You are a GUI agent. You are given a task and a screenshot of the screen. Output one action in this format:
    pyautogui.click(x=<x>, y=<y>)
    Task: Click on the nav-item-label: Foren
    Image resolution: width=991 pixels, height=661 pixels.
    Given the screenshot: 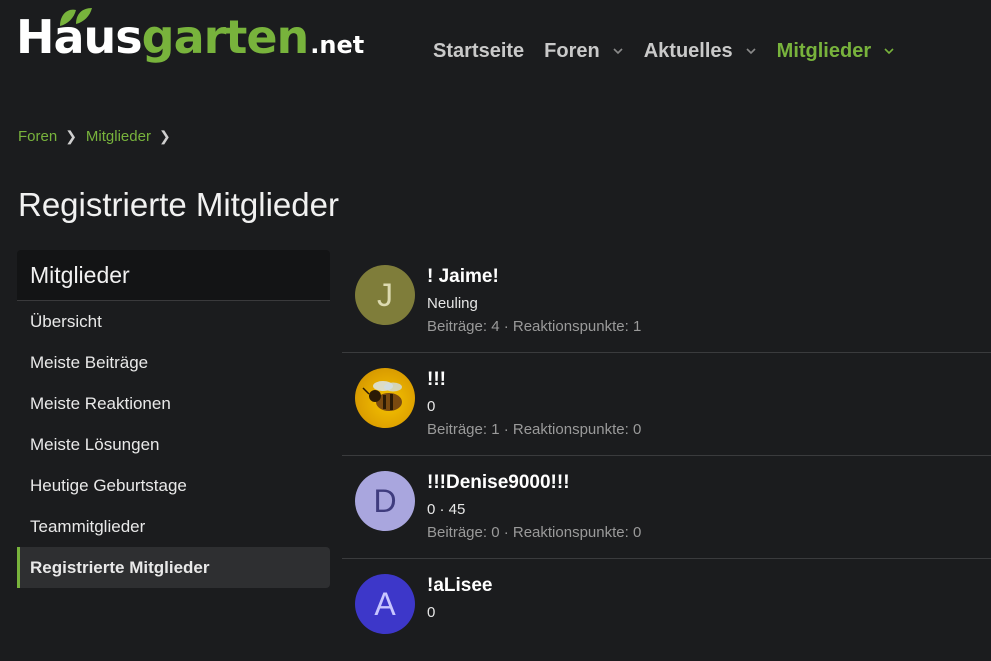 What is the action you would take?
    pyautogui.click(x=572, y=50)
    